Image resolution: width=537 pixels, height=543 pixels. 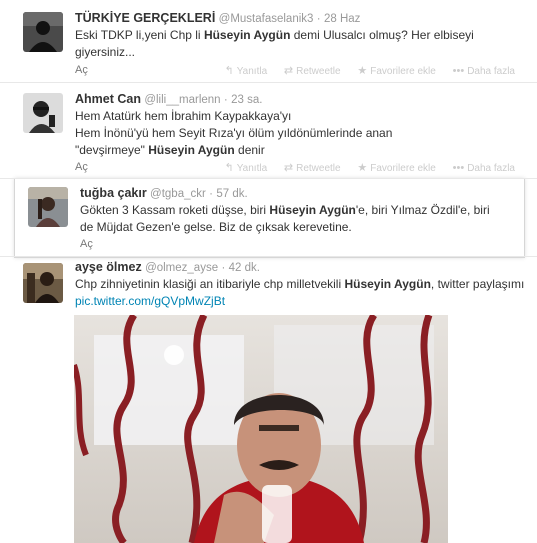 What do you see at coordinates (145, 18) in the screenshot?
I see `fullname: TÜRKİYE GERÇEKLERİ` at bounding box center [145, 18].